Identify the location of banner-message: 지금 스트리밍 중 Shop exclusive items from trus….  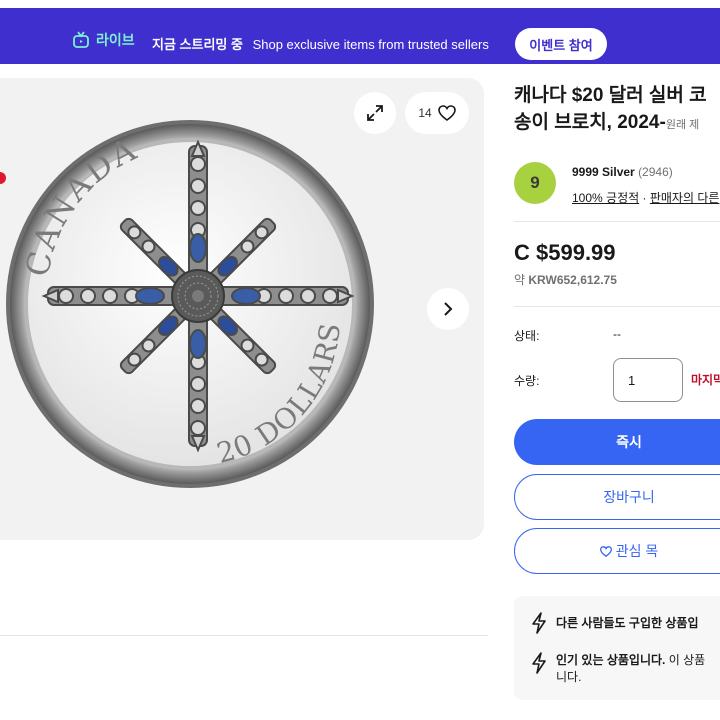
(320, 43).